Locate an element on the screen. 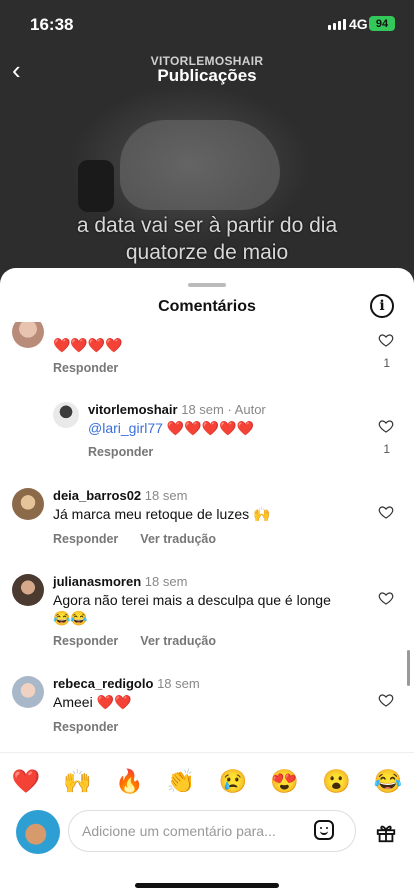  comment-emoji-text: ❤️❤️❤️❤️❤️ is located at coordinates (208, 428).